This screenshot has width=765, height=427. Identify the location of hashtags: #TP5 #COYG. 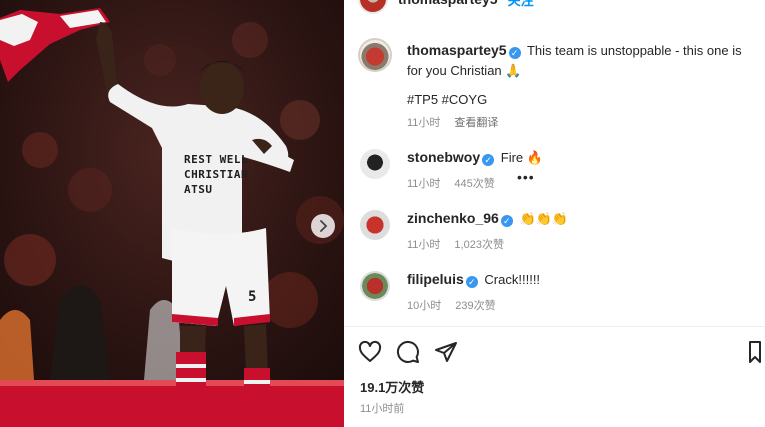
(447, 99).